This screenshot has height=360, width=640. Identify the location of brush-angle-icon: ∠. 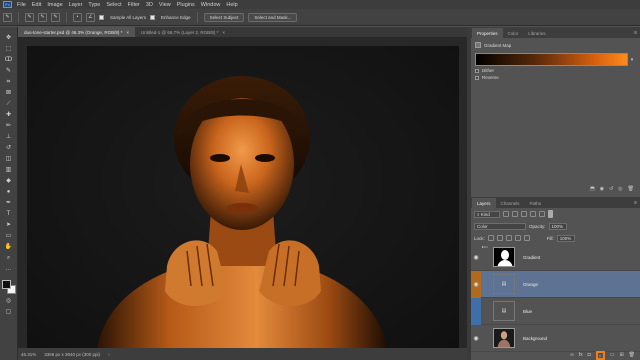
(90, 17).